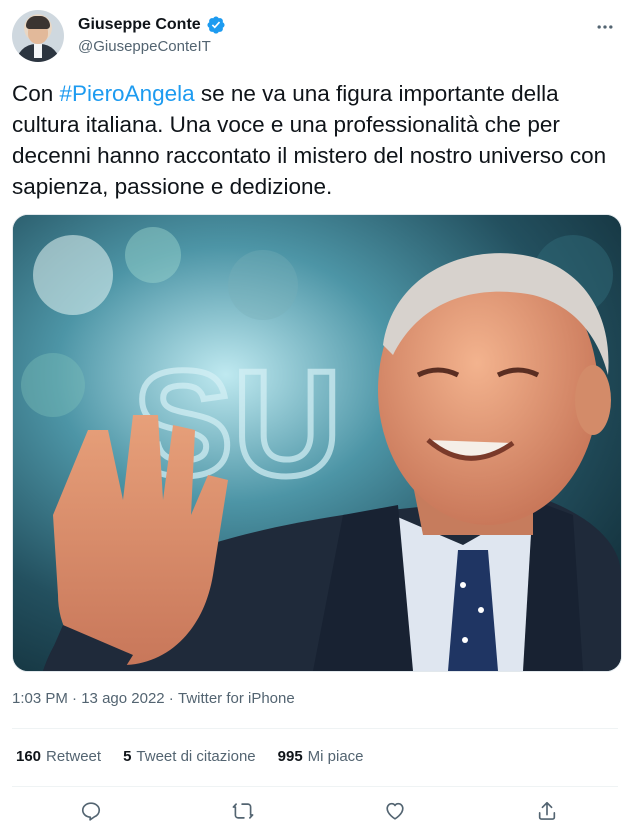 The width and height of the screenshot is (630, 834). I want to click on tweet-time: 1:03 PM, so click(40, 698).